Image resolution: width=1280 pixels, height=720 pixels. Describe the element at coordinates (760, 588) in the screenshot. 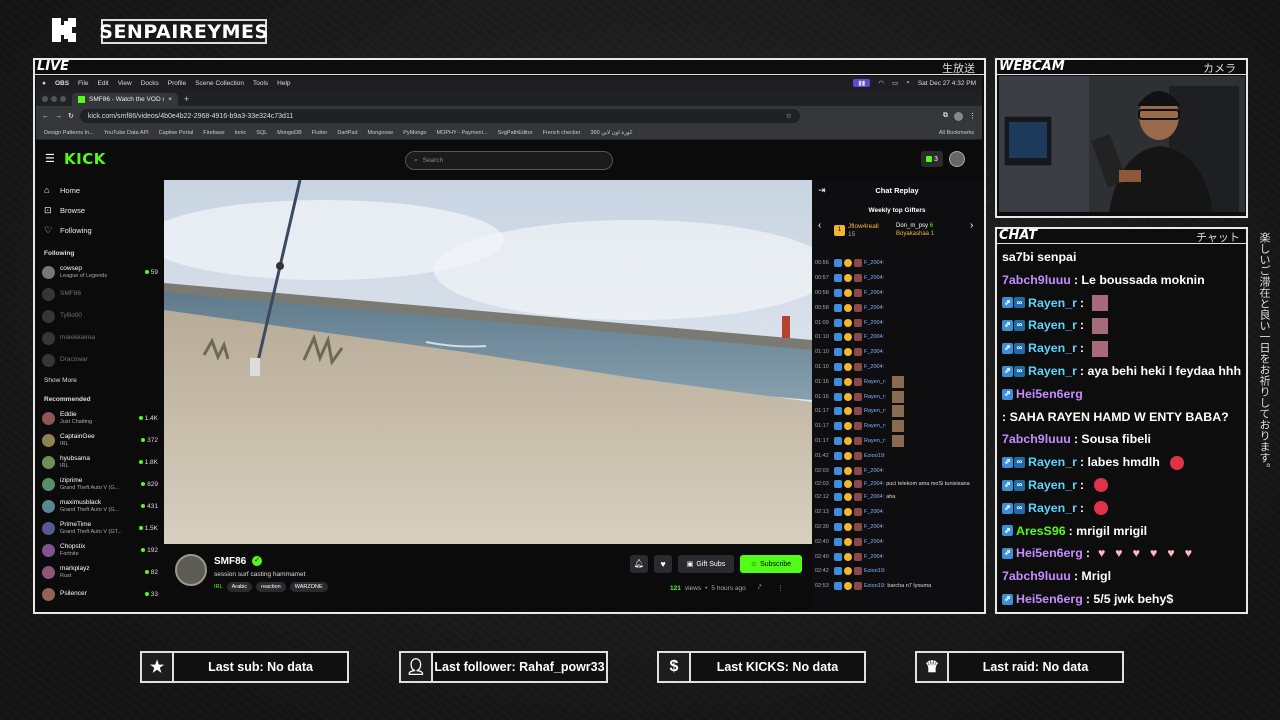

I see `share-icon: ⤤` at that location.